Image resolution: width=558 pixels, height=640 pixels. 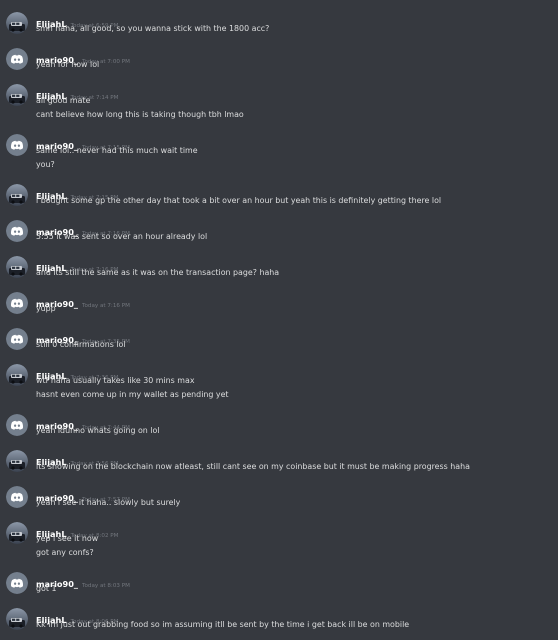 What do you see at coordinates (63, 100) in the screenshot?
I see `message-text: all good mate` at bounding box center [63, 100].